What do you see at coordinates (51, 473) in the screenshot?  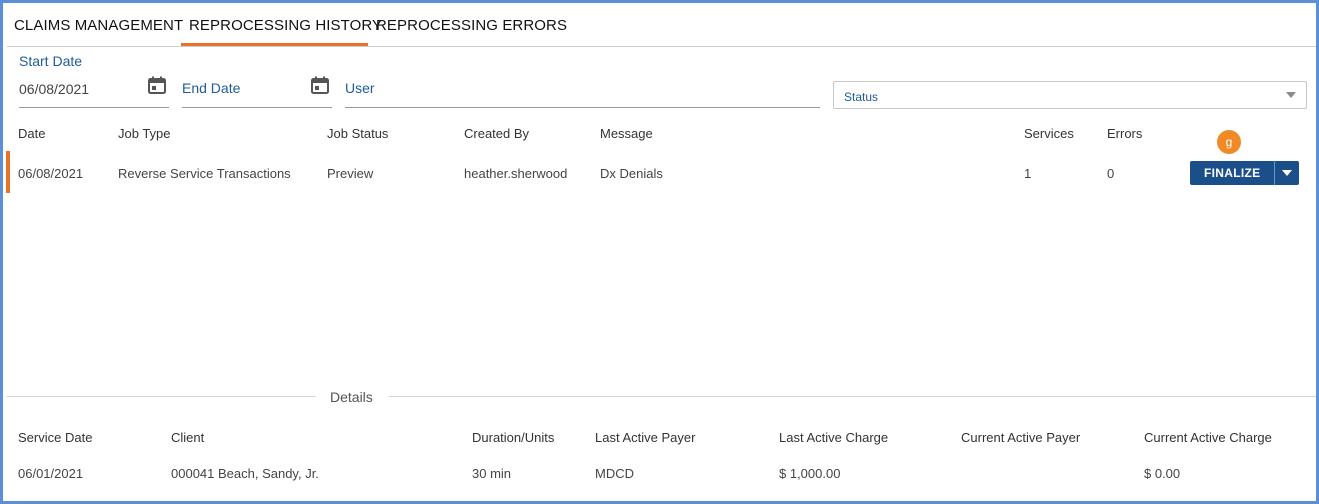 I see `detail-service-date: 06/01/2021` at bounding box center [51, 473].